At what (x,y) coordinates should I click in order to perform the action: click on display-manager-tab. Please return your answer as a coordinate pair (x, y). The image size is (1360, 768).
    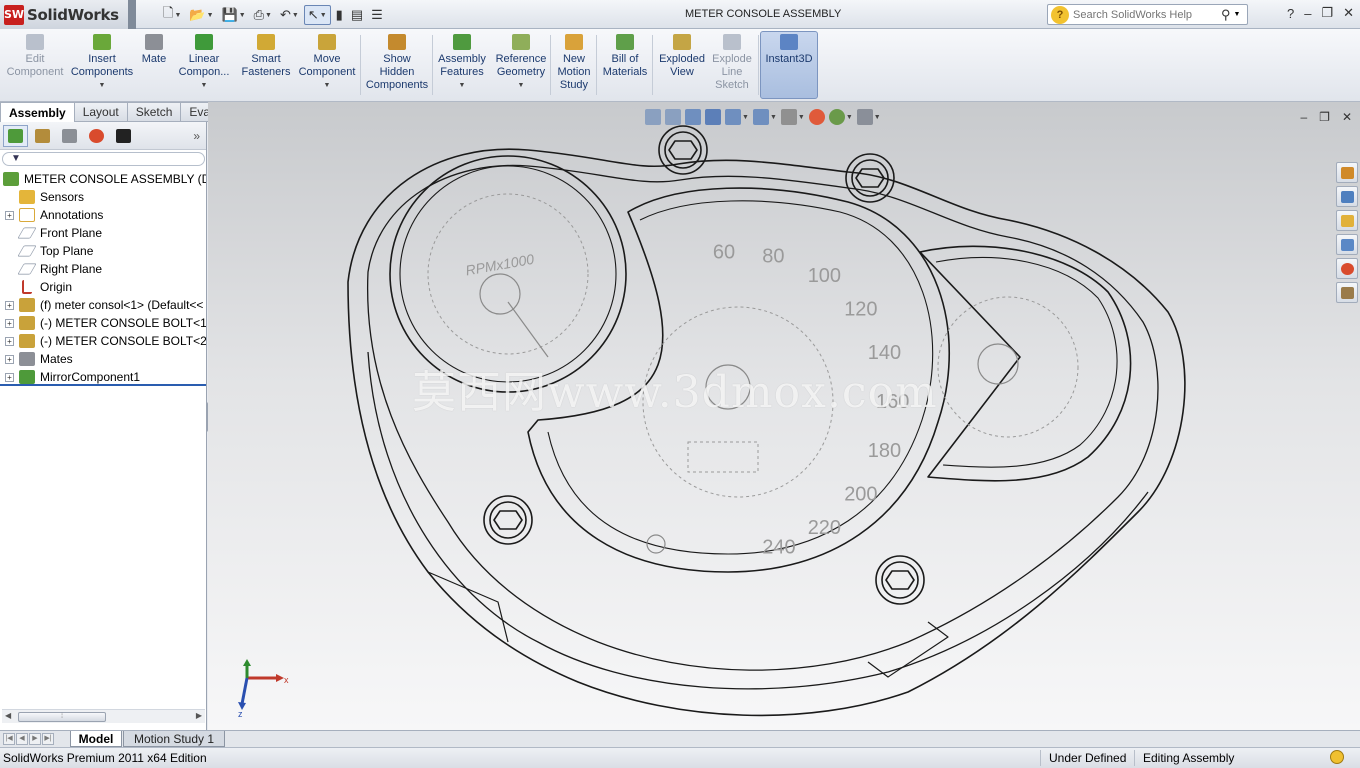
    Looking at the image, I should click on (96, 136).